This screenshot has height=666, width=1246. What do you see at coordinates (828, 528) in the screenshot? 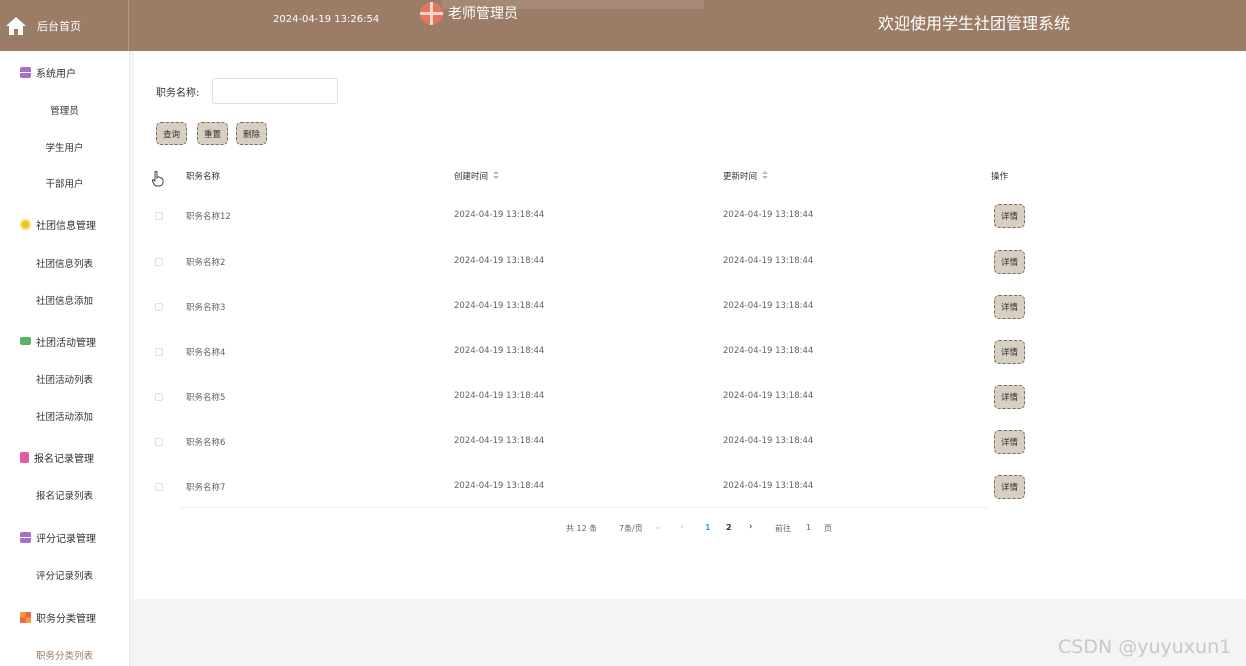
I see `page-unit-label: 页` at bounding box center [828, 528].